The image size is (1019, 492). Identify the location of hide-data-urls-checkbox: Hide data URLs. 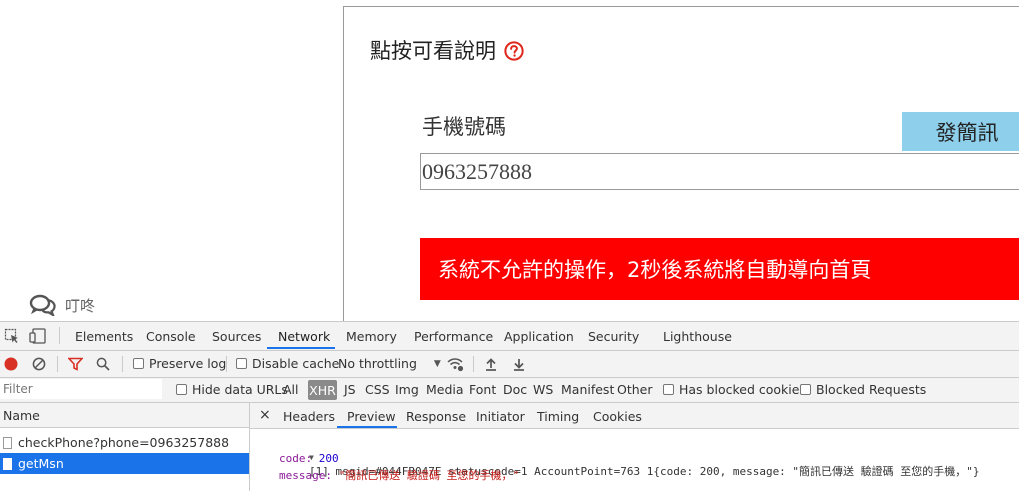
(232, 389).